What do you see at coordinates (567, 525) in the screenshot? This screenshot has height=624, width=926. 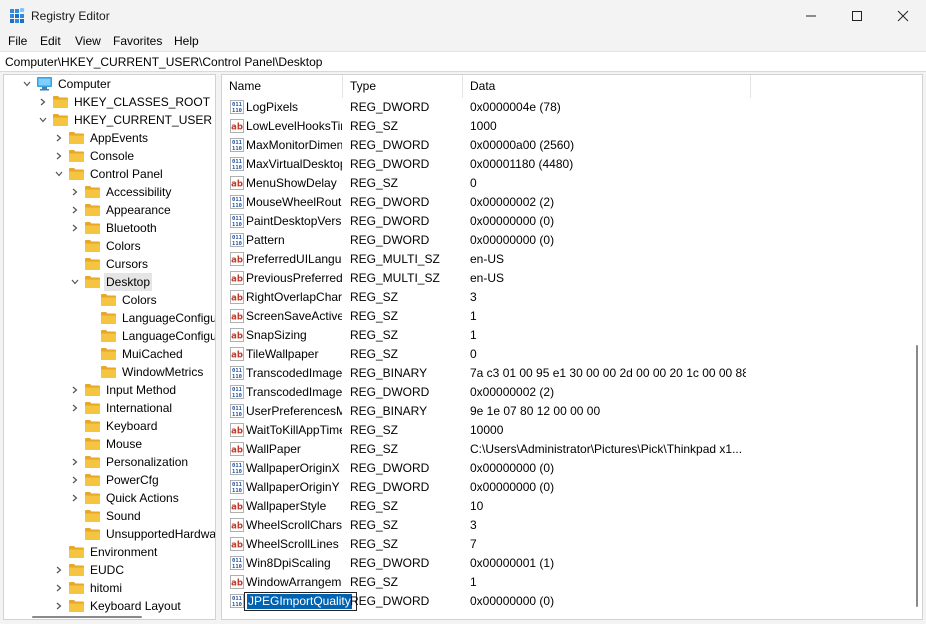 I see `value-row: ab WheelScrollChars REG_SZ 3` at bounding box center [567, 525].